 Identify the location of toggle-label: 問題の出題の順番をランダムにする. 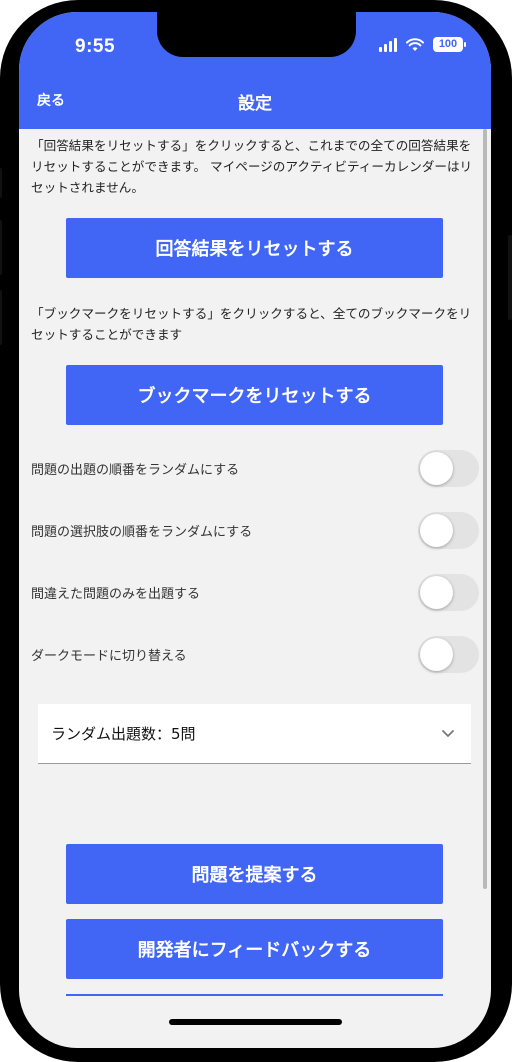
(135, 470).